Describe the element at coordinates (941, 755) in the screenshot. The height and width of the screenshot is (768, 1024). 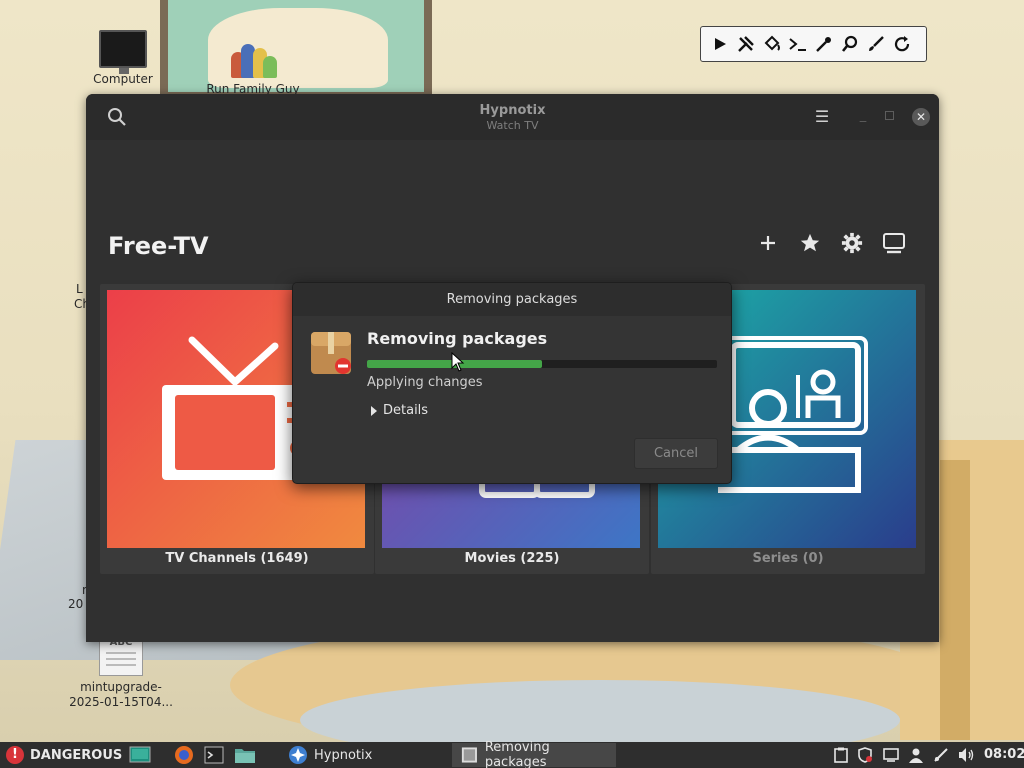
I see `network-icon` at that location.